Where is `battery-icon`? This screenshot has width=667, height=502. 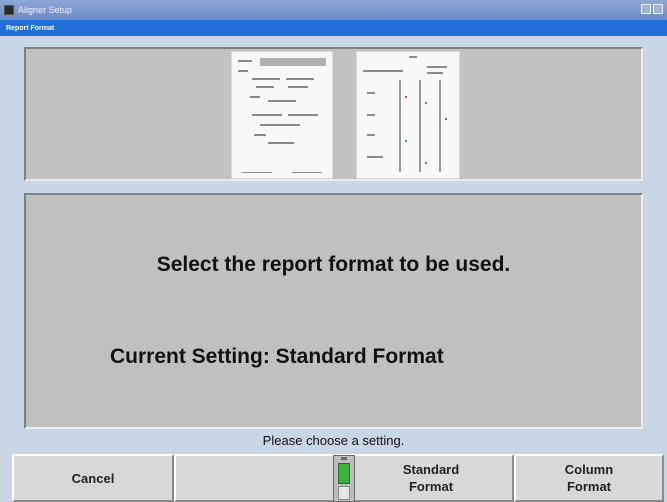
battery-icon is located at coordinates (344, 478).